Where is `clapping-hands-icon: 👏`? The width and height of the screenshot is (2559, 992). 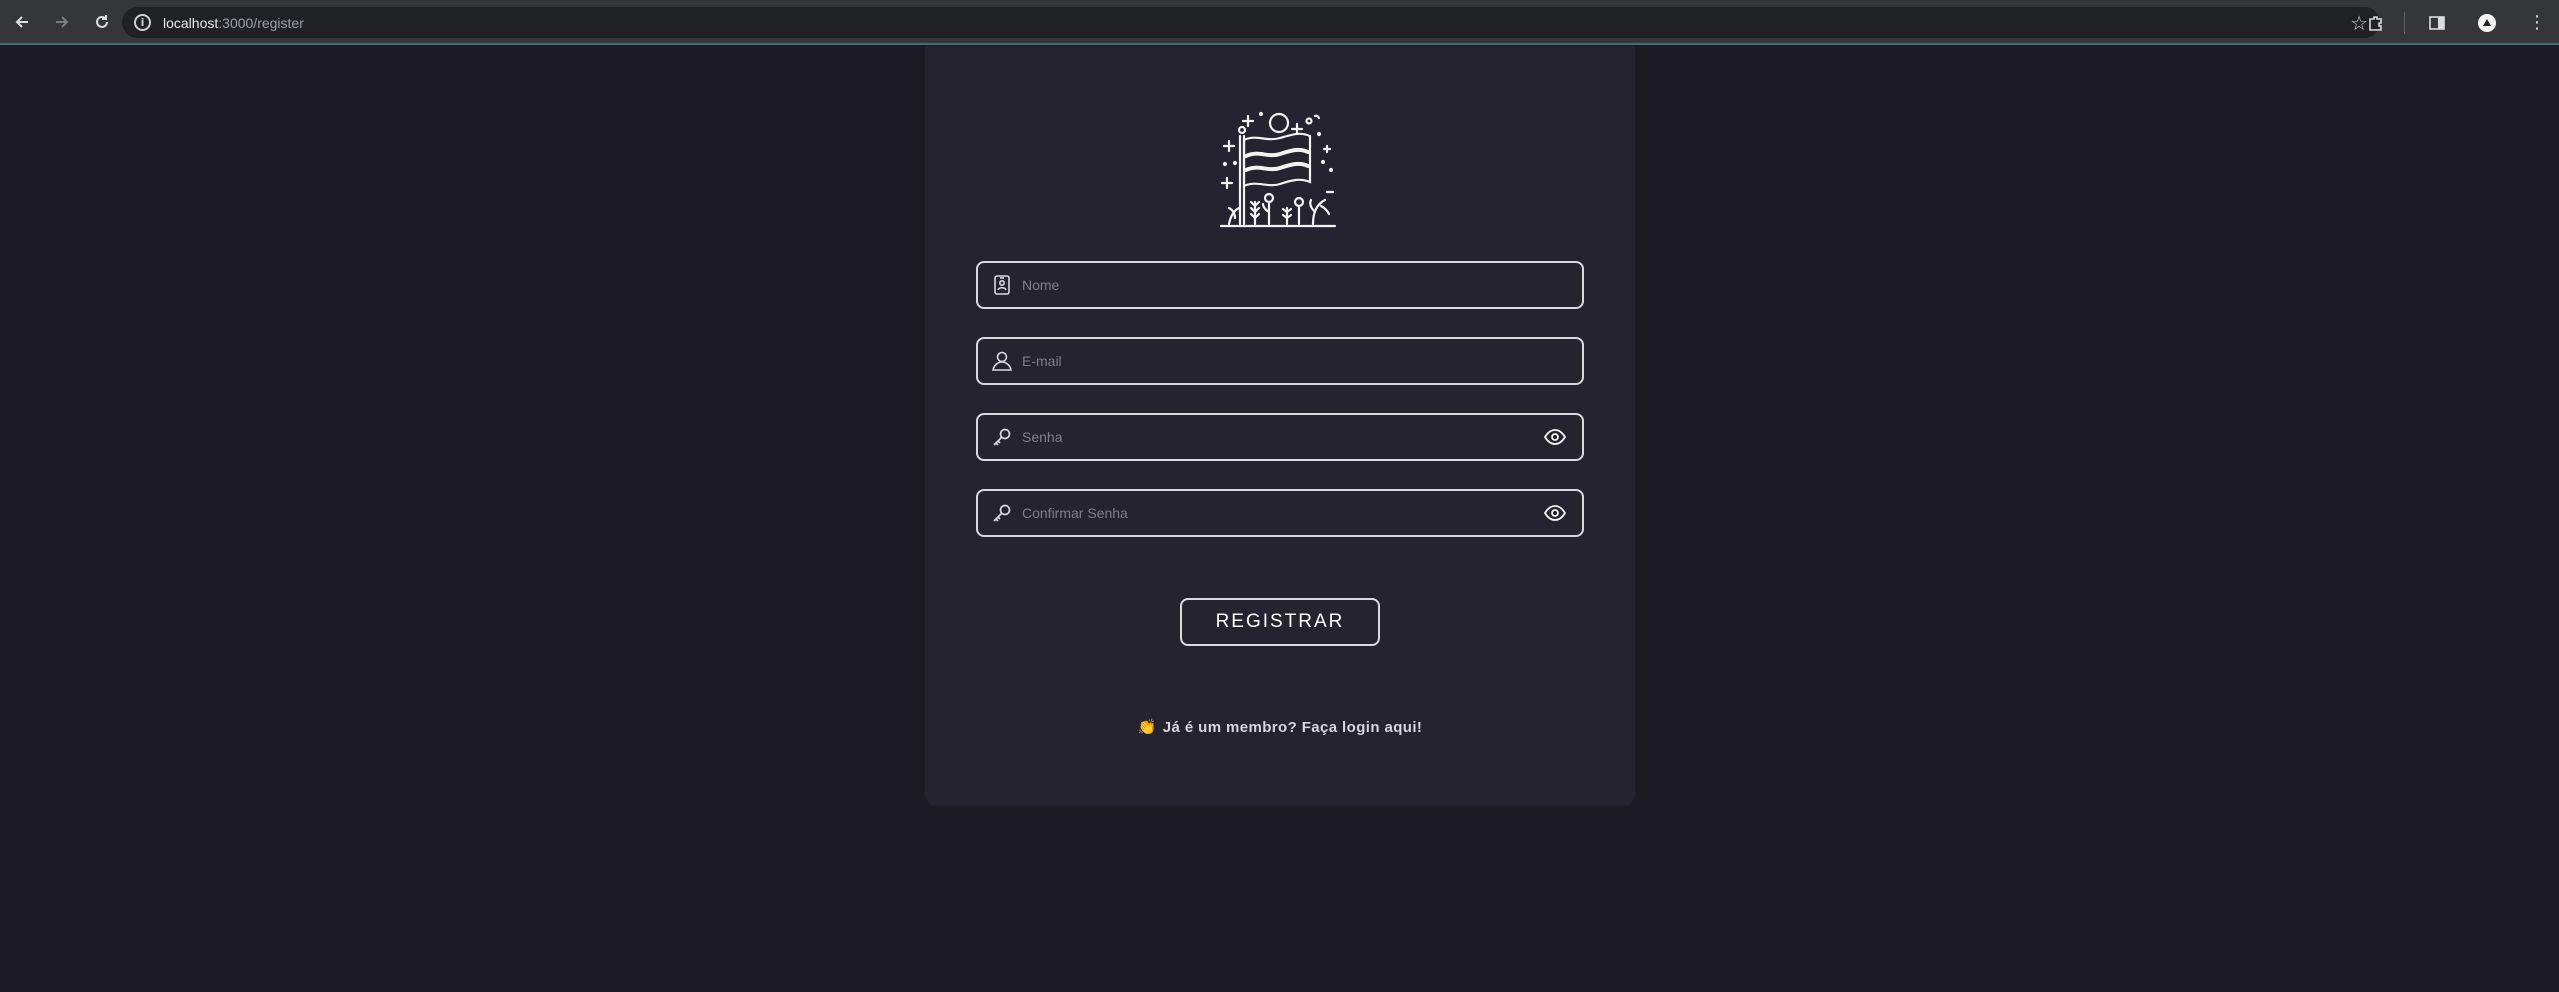
clapping-hands-icon: 👏 is located at coordinates (1147, 727).